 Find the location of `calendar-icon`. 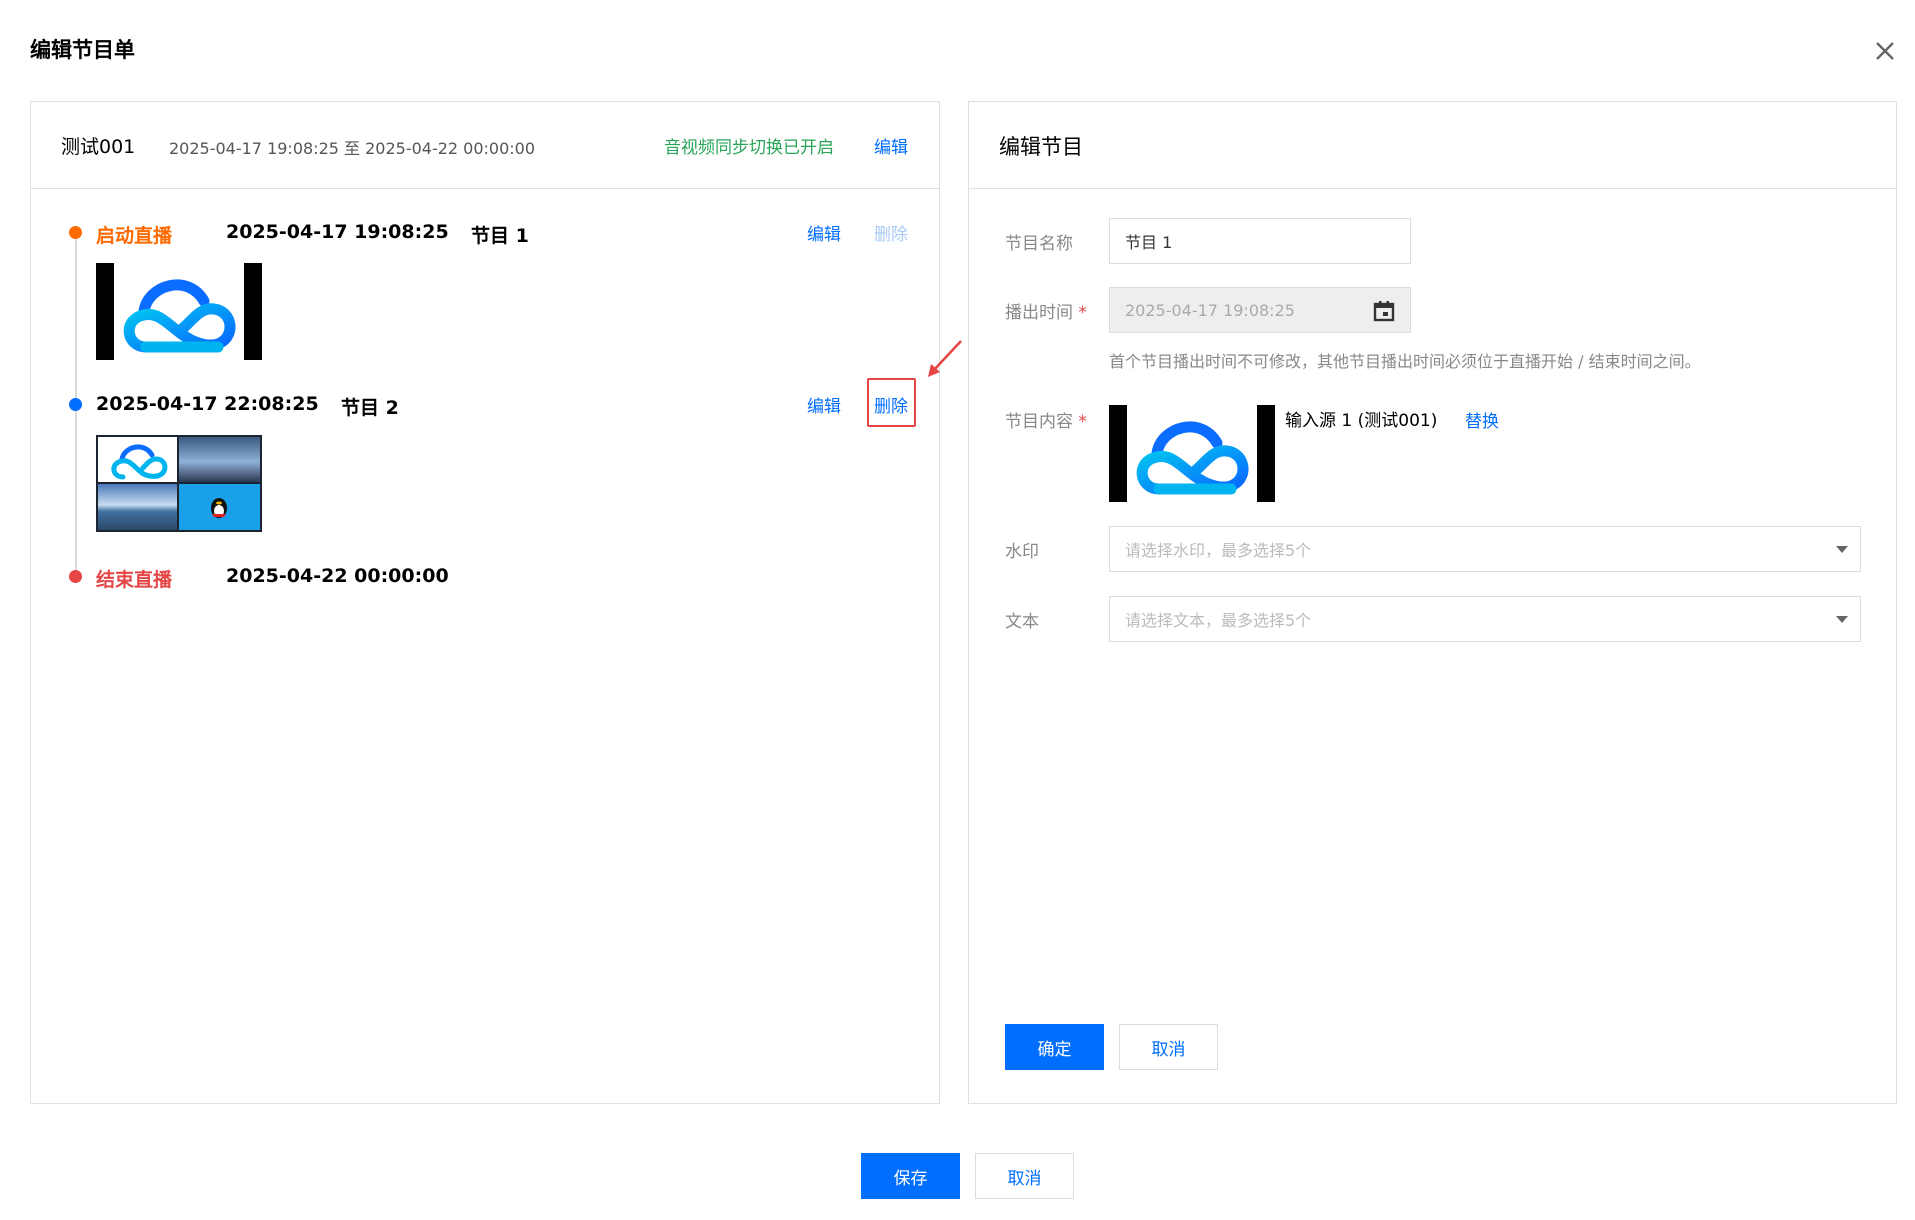

calendar-icon is located at coordinates (1384, 311).